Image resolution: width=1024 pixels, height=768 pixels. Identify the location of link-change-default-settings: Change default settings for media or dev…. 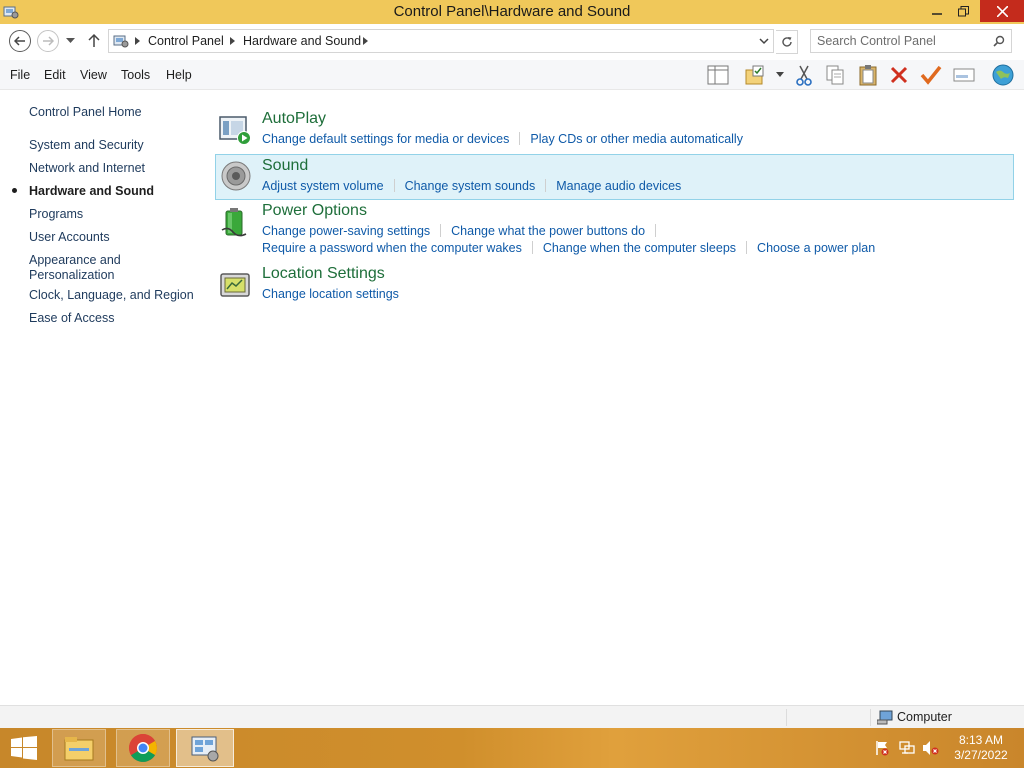
(385, 139).